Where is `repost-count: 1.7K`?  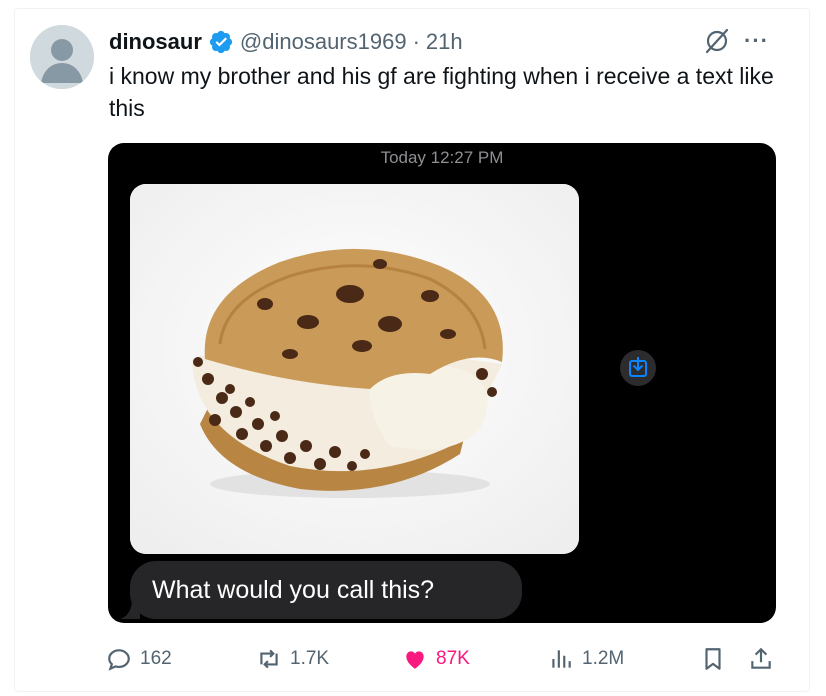
repost-count: 1.7K is located at coordinates (310, 658).